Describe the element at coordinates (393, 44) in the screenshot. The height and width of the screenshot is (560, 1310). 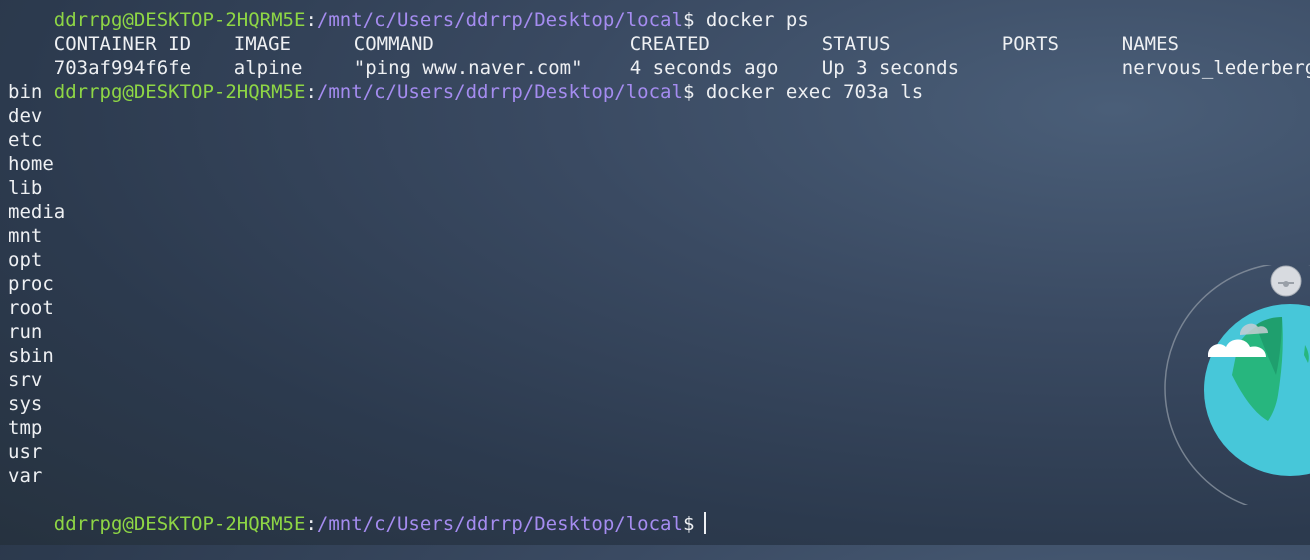
I see `ps-header-command: COMMAND` at that location.